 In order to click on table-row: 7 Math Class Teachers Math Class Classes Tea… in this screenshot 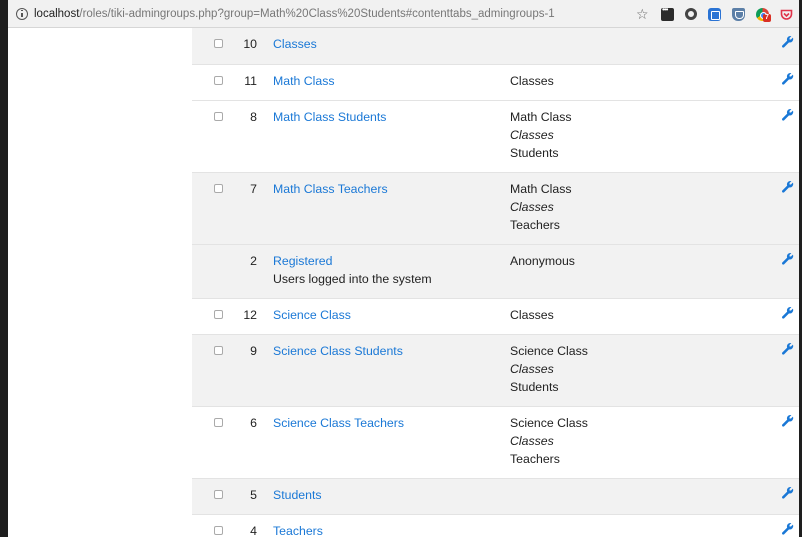, I will do `click(495, 208)`.